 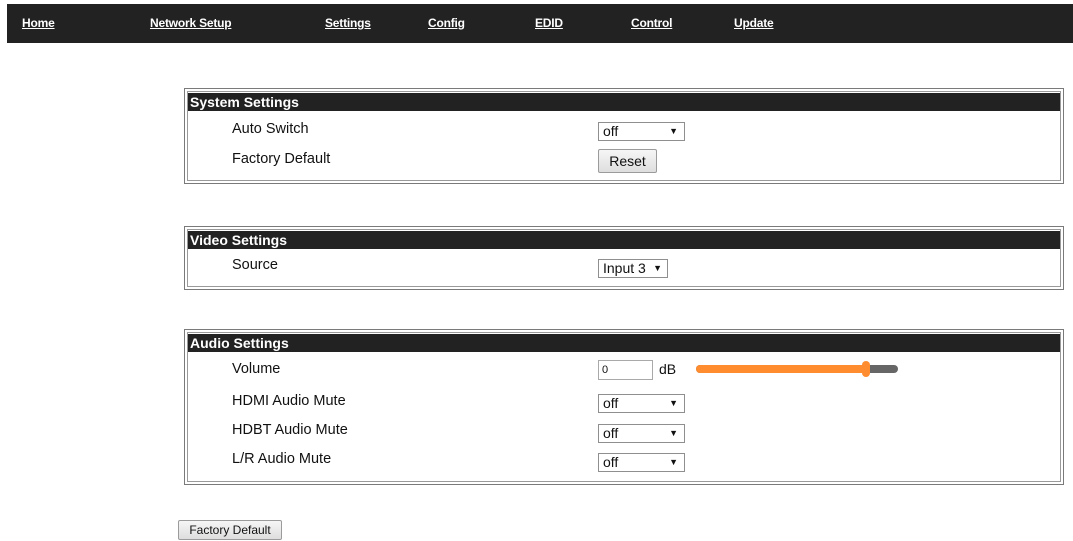 I want to click on nav-update: Update, so click(x=754, y=23).